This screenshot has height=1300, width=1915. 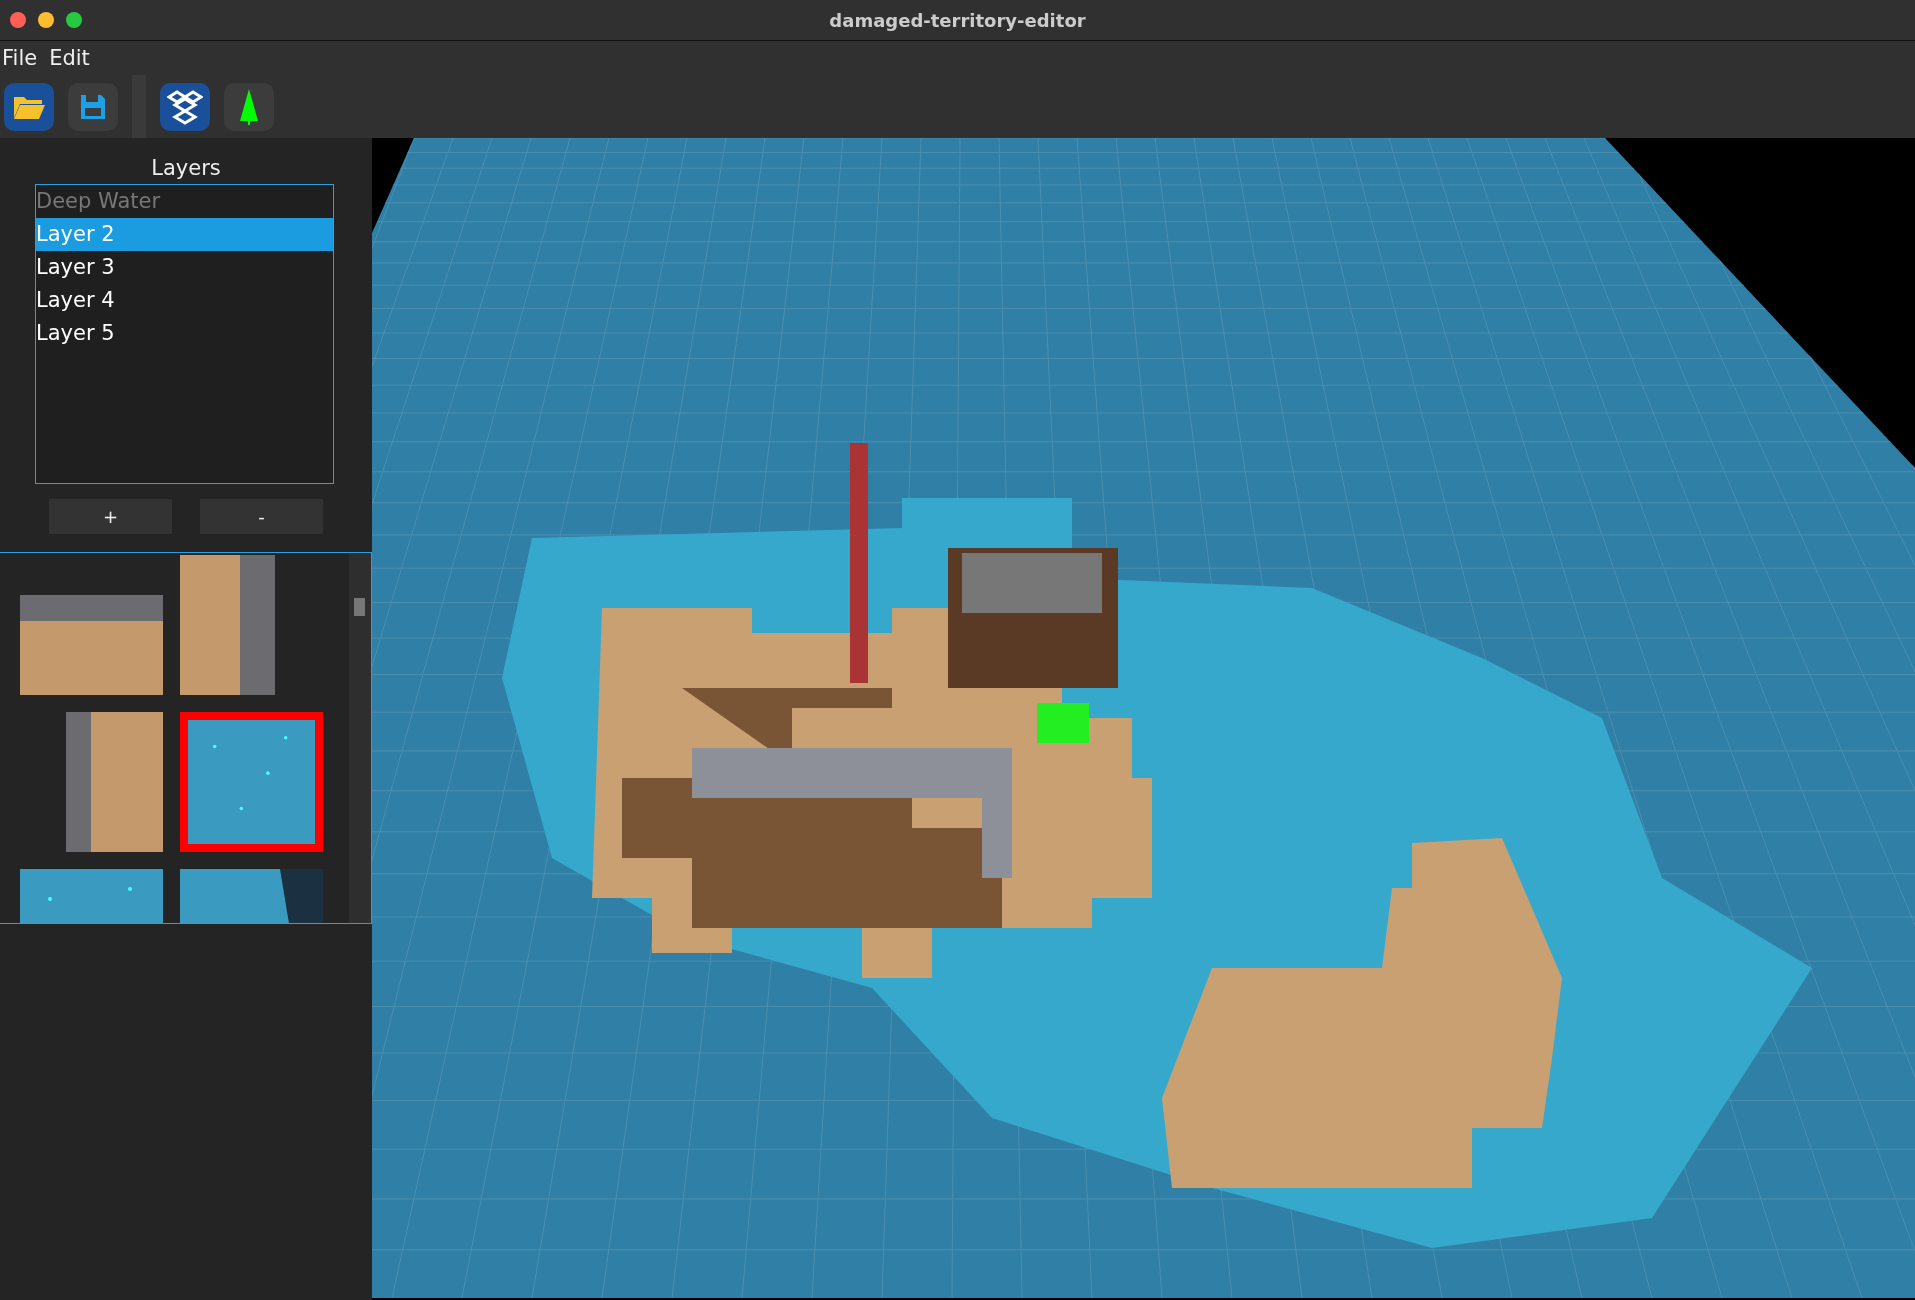 What do you see at coordinates (184, 333) in the screenshot?
I see `layer-item: Layer 5` at bounding box center [184, 333].